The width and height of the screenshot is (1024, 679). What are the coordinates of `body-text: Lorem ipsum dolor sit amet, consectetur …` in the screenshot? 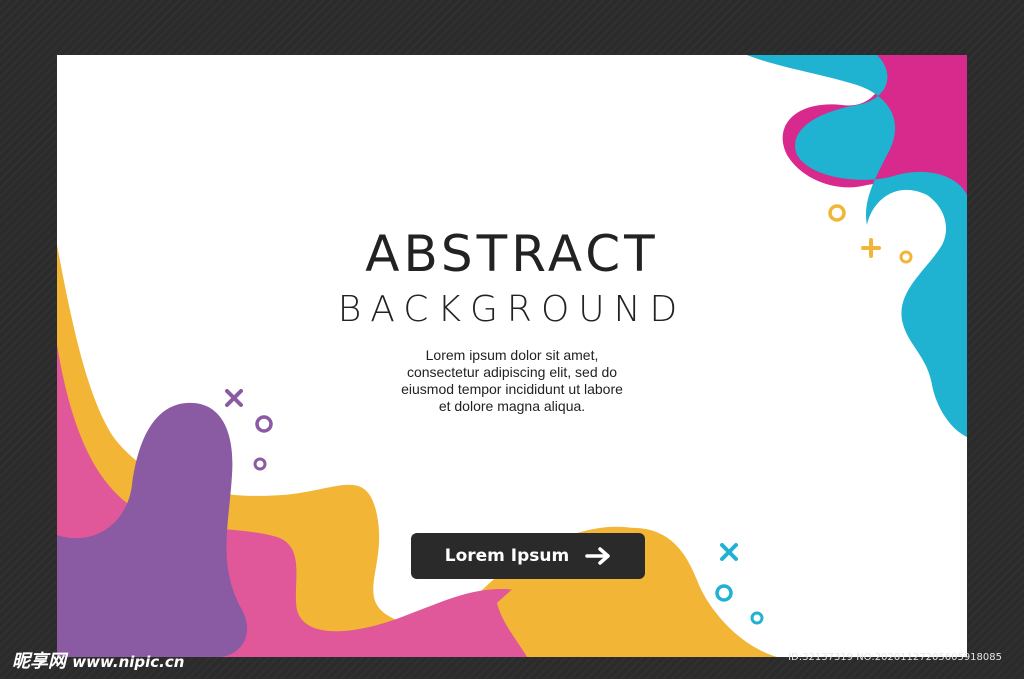 It's located at (512, 381).